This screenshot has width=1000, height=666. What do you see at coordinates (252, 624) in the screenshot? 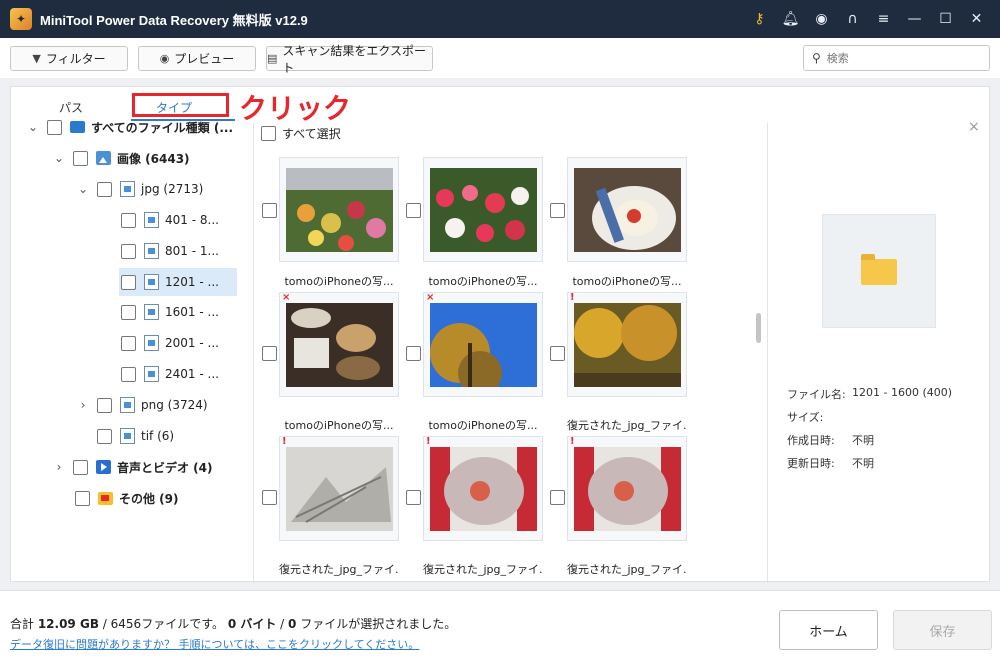
I see `selected-size: 0 バイト` at bounding box center [252, 624].